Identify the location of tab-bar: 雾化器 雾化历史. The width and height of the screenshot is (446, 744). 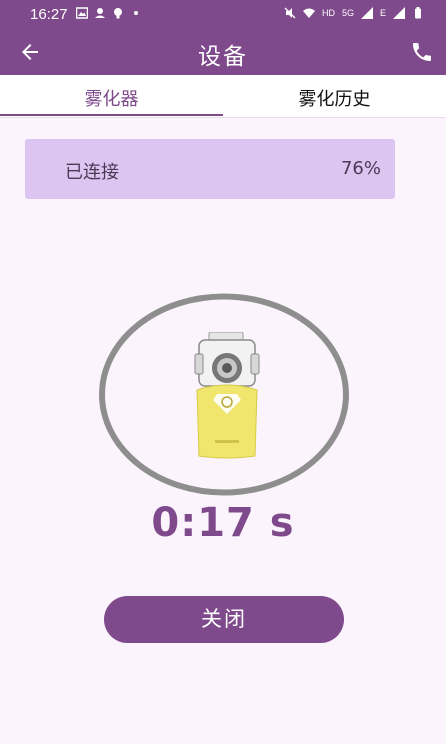
(223, 96).